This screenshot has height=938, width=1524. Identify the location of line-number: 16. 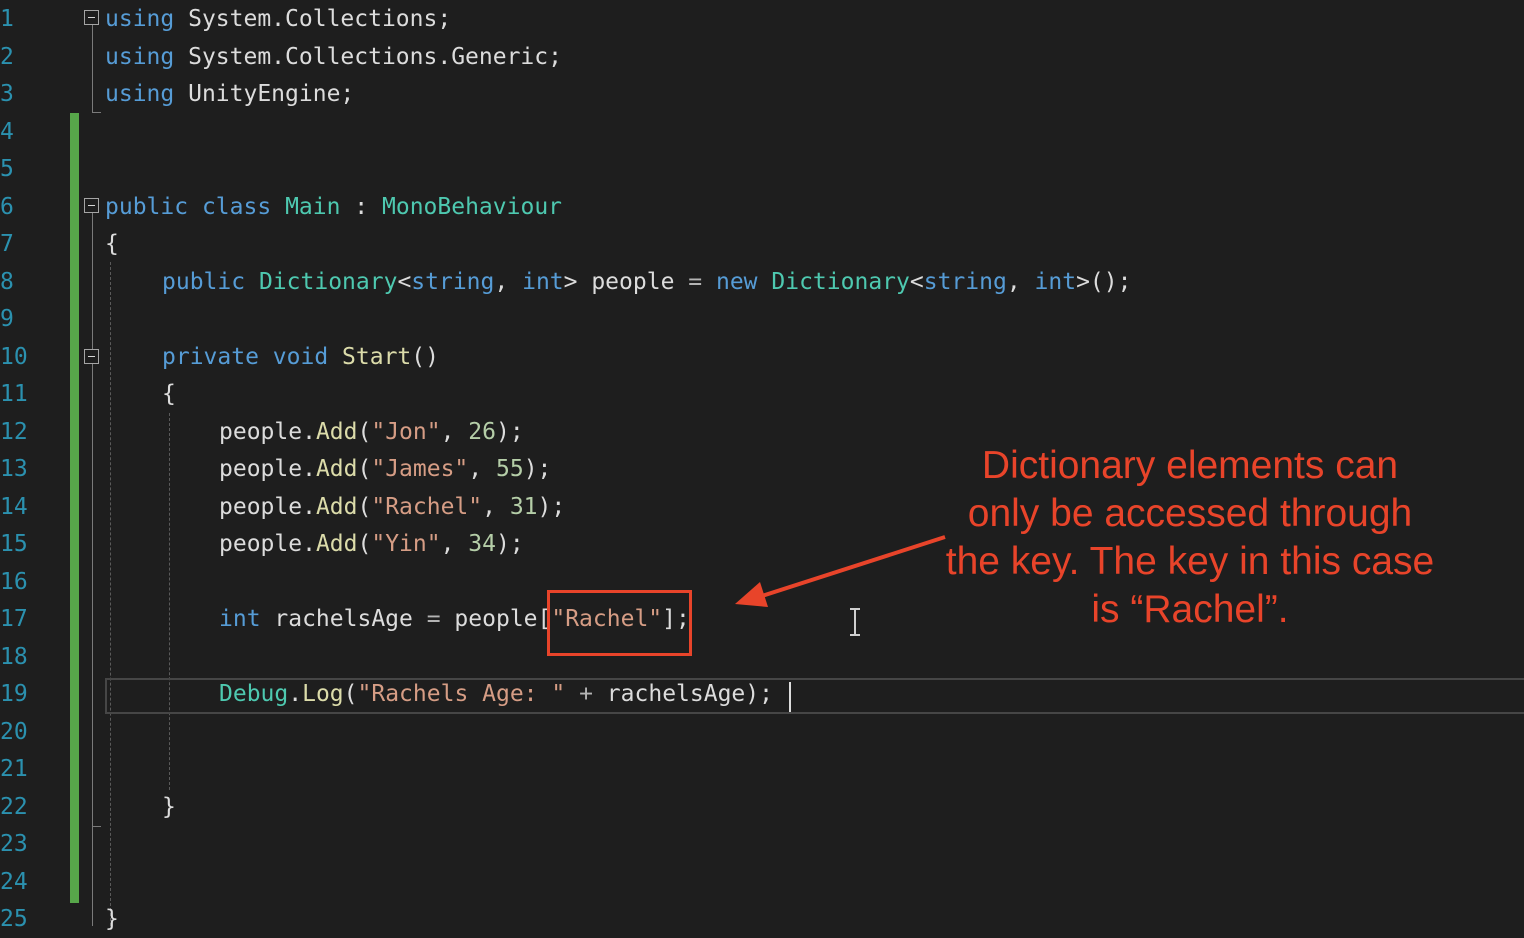
(14, 581).